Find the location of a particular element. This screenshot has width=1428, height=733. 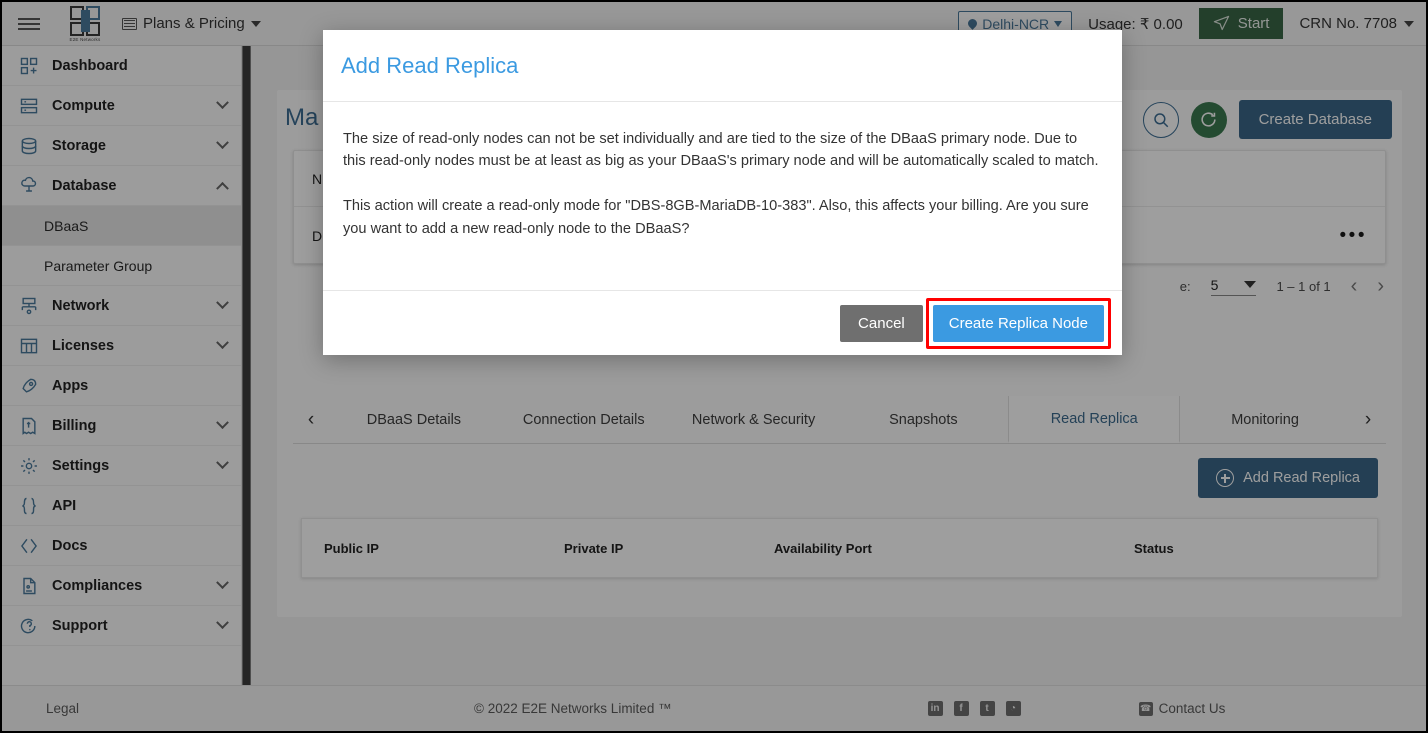

licenses-grid-icon is located at coordinates (29, 346).